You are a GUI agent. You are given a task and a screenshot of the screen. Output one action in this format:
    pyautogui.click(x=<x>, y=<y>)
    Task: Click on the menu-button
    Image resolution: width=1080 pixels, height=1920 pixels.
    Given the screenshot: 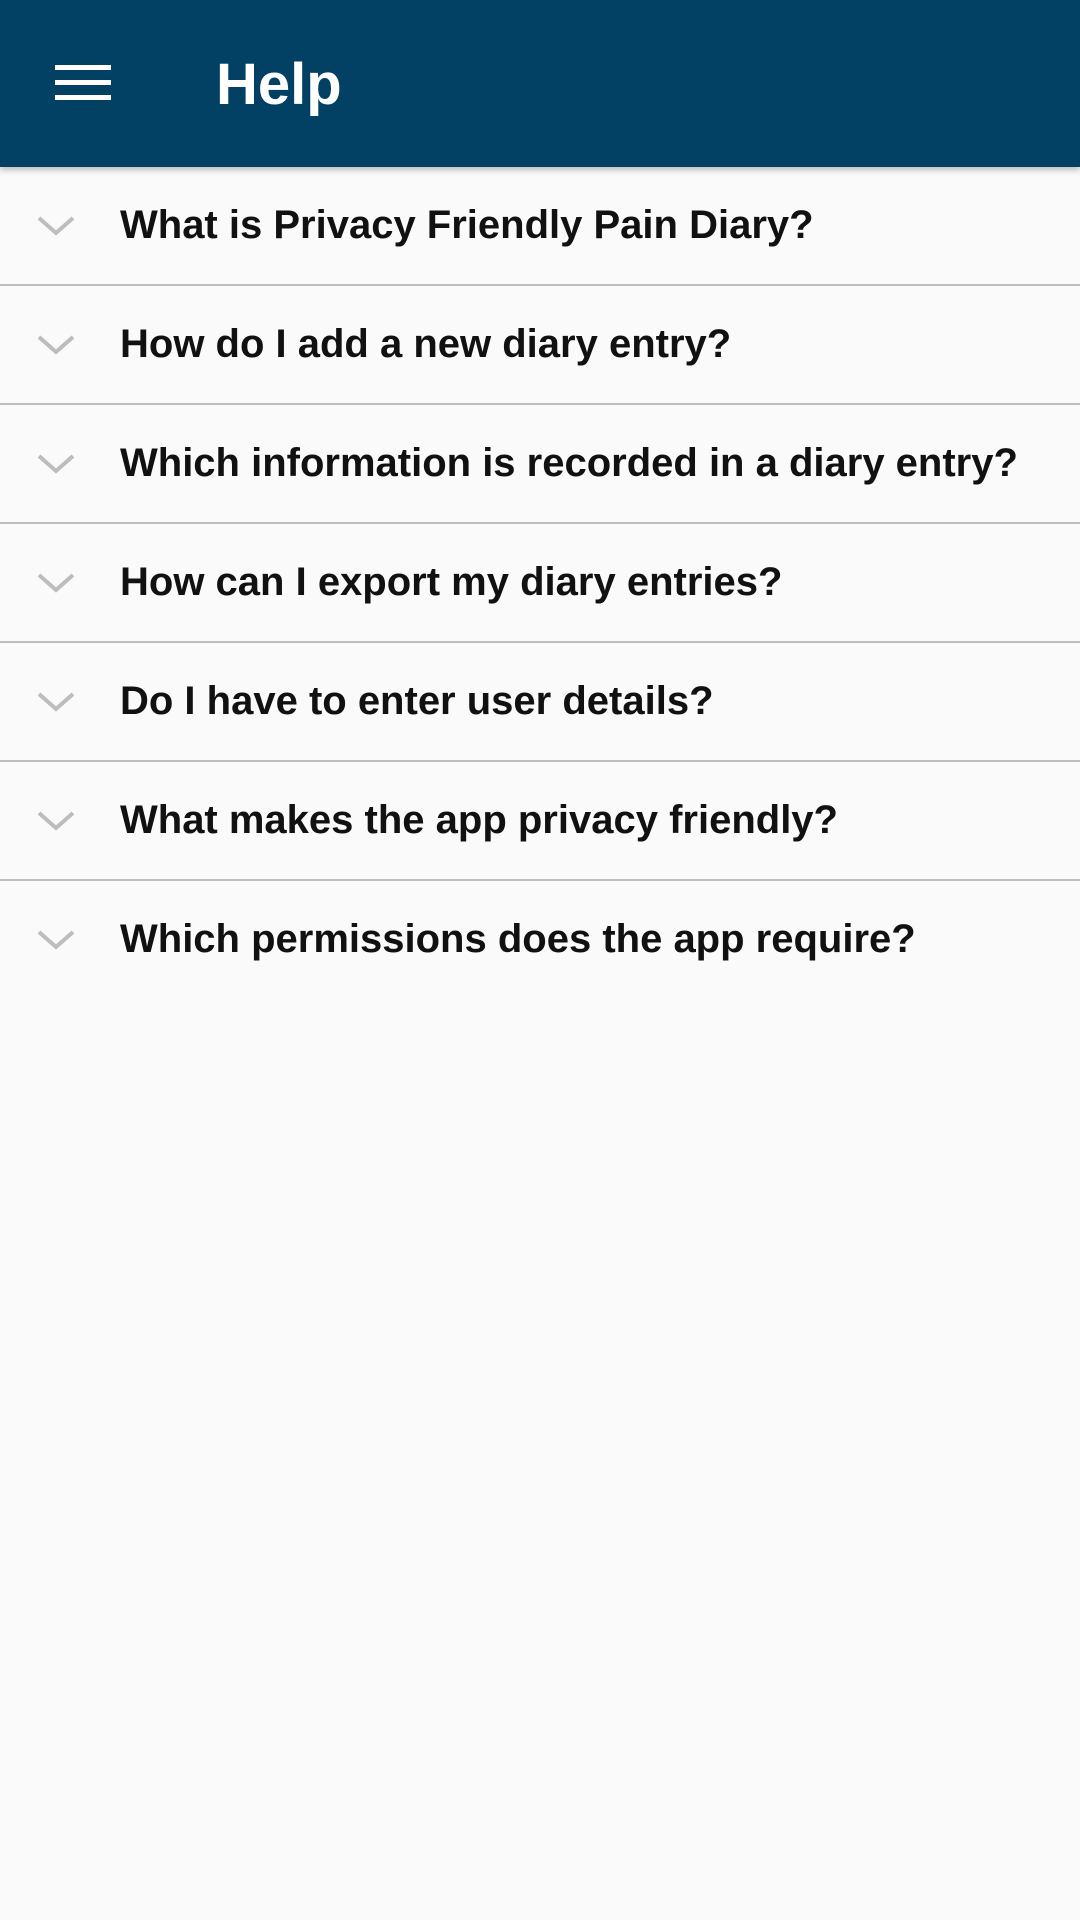 What is the action you would take?
    pyautogui.click(x=84, y=83)
    